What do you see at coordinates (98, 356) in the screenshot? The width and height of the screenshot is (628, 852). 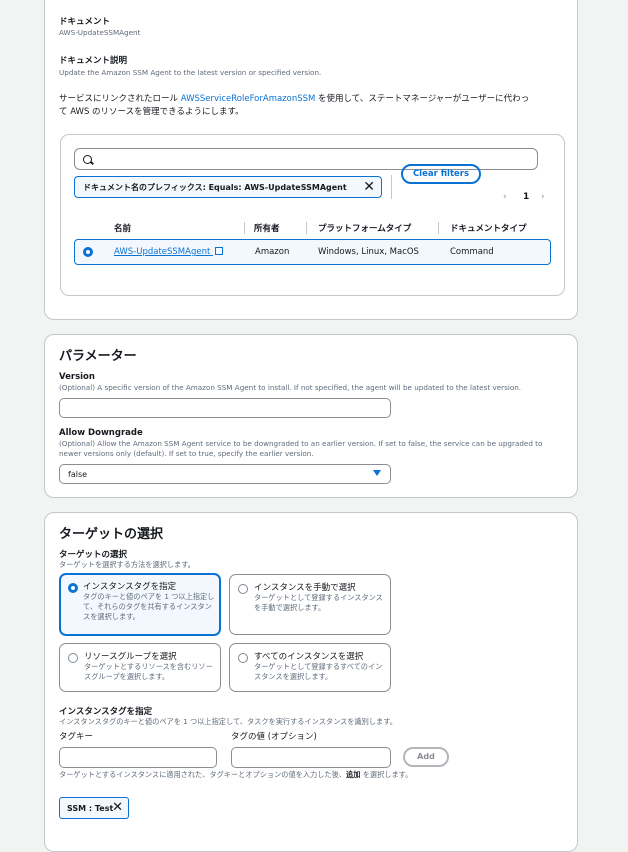 I see `parameters-title: パラメーター` at bounding box center [98, 356].